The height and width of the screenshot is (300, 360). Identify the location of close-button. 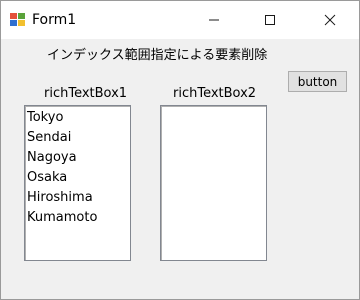
(330, 20).